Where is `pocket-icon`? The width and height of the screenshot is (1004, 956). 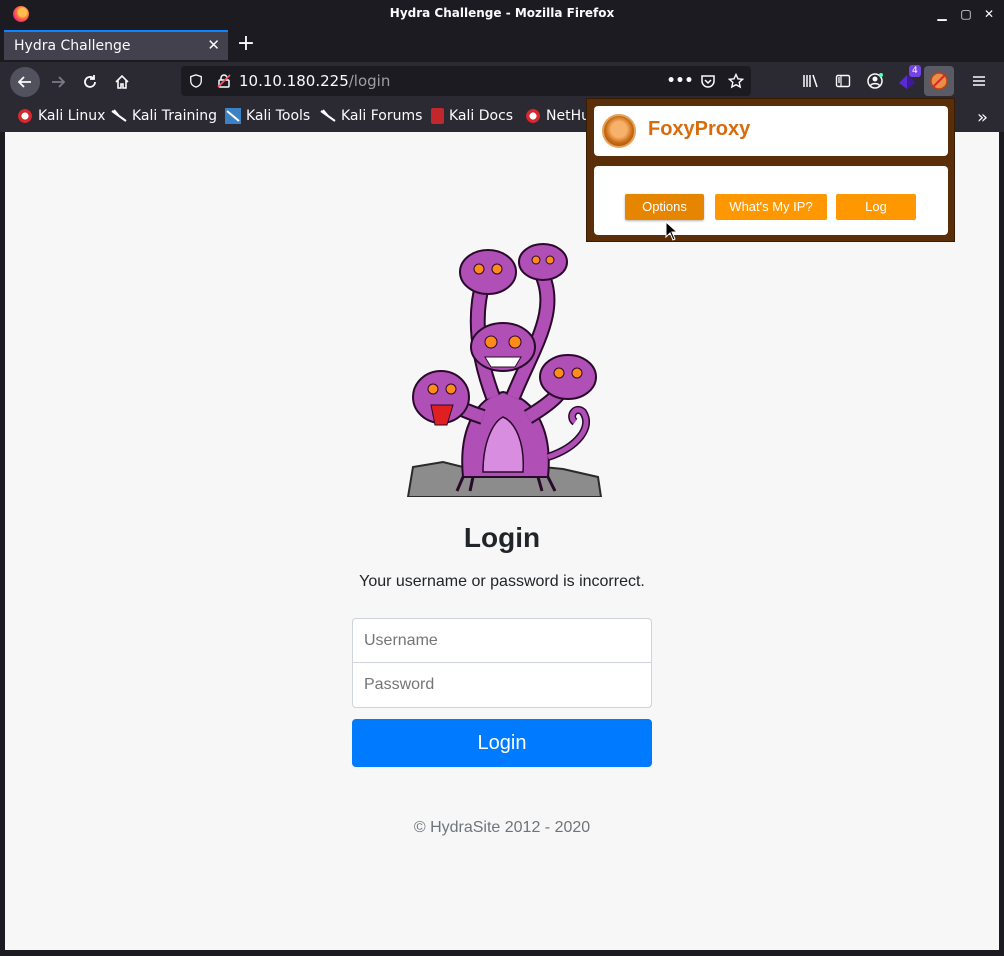 pocket-icon is located at coordinates (708, 81).